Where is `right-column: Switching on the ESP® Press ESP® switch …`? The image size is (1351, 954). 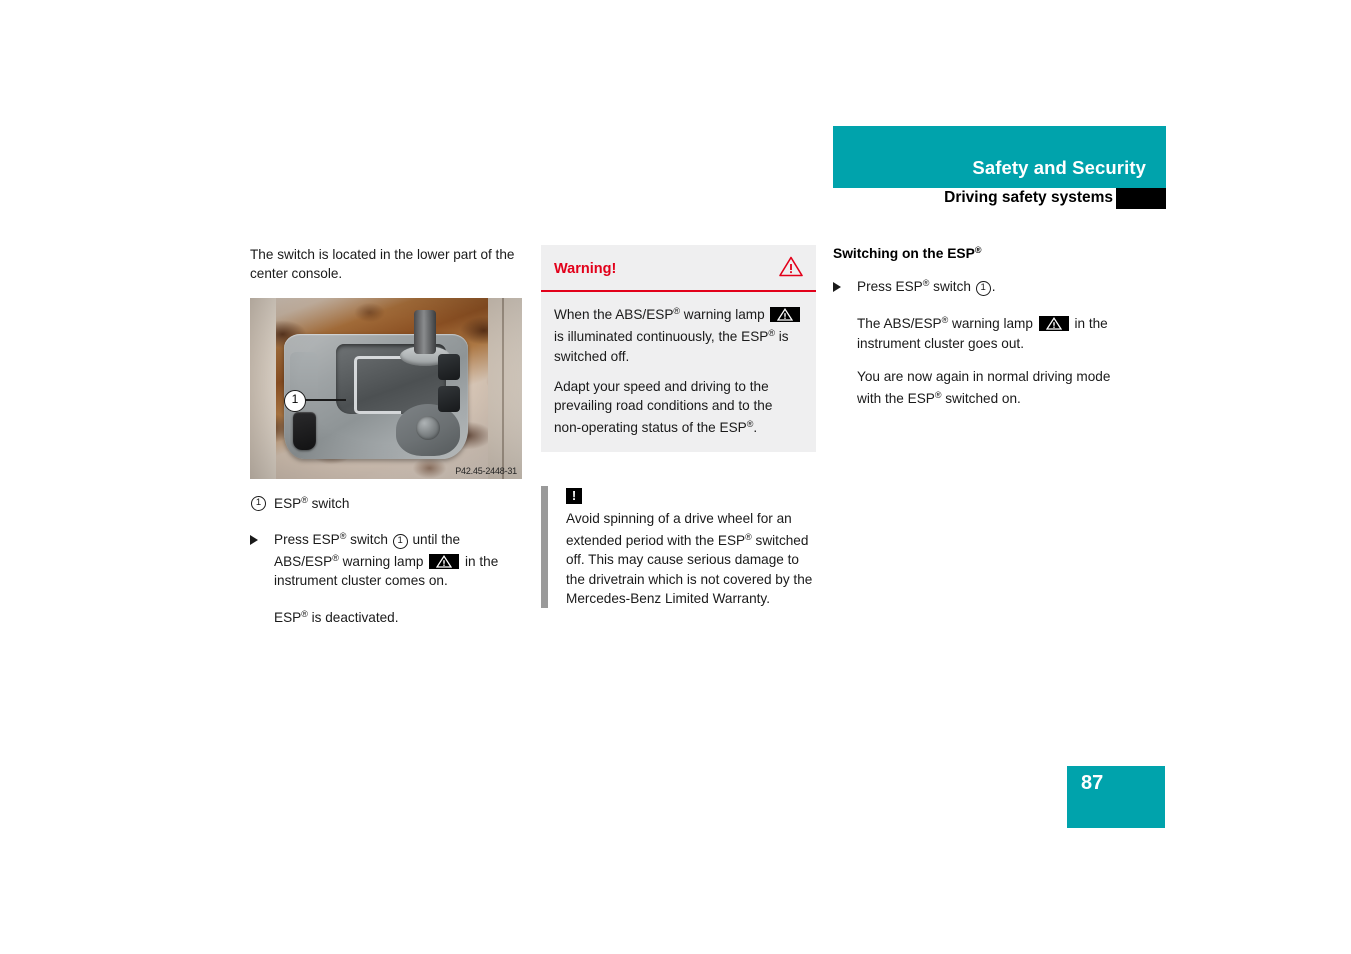 right-column: Switching on the ESP® Press ESP® switch … is located at coordinates (973, 326).